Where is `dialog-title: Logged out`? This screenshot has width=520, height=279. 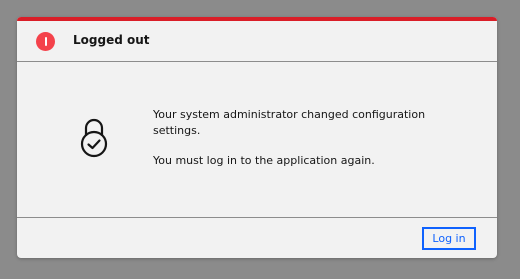 dialog-title: Logged out is located at coordinates (111, 40).